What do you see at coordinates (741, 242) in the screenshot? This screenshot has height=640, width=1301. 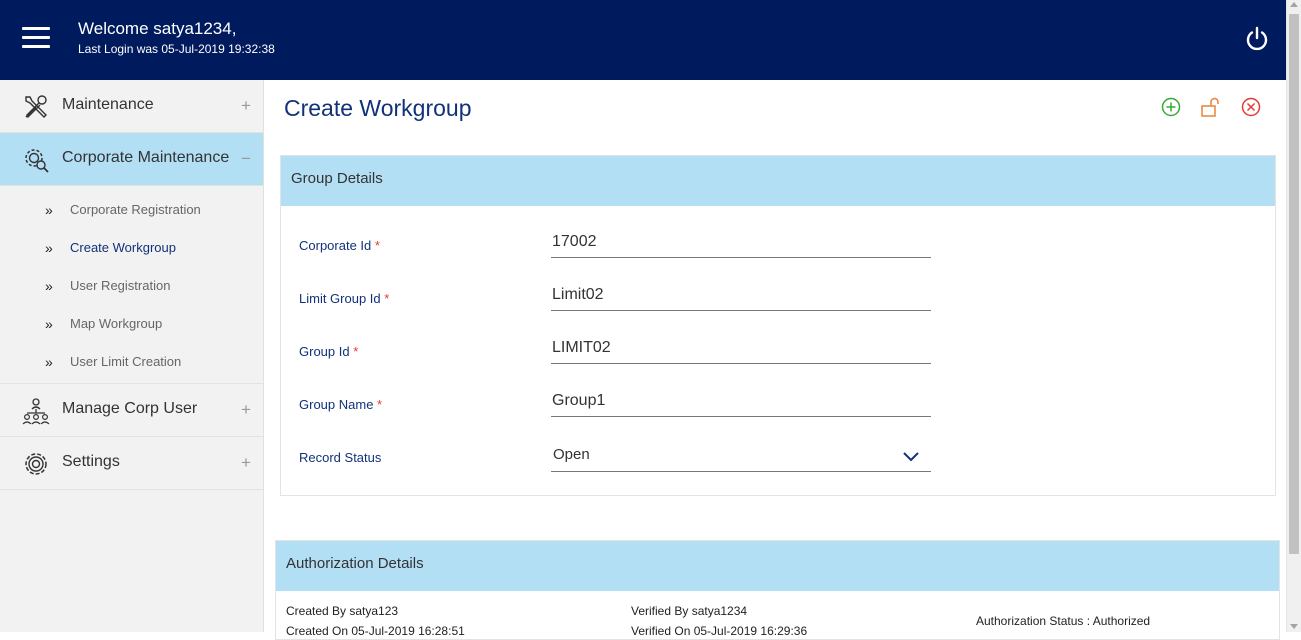 I see `corporate-id-field` at bounding box center [741, 242].